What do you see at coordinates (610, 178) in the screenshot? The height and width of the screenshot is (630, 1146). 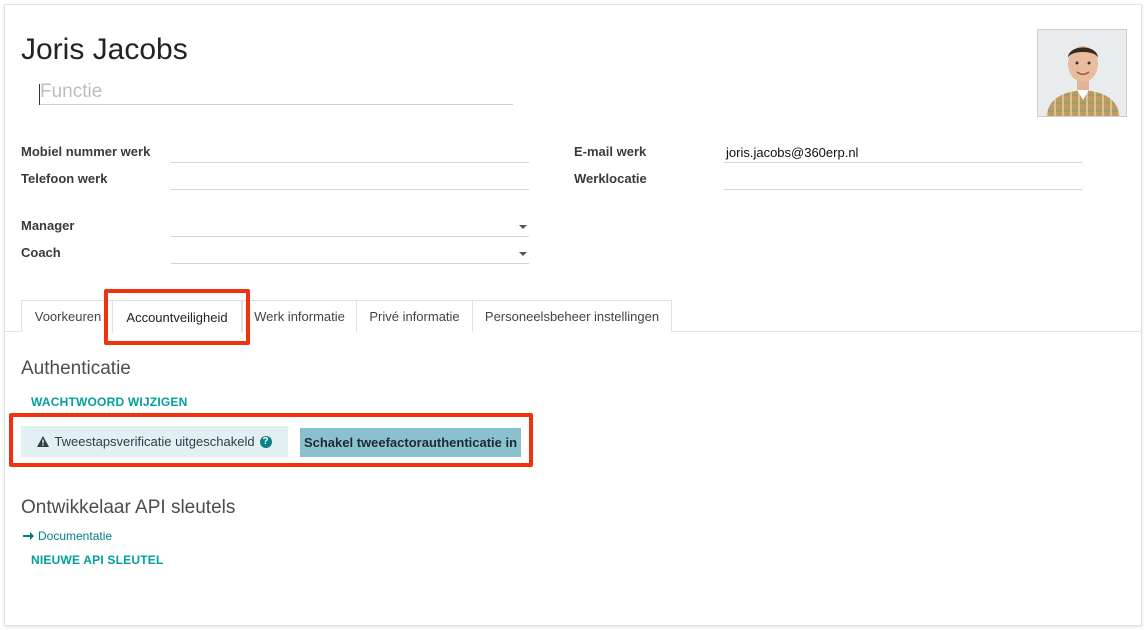 I see `work-location-label: Werklocatie` at bounding box center [610, 178].